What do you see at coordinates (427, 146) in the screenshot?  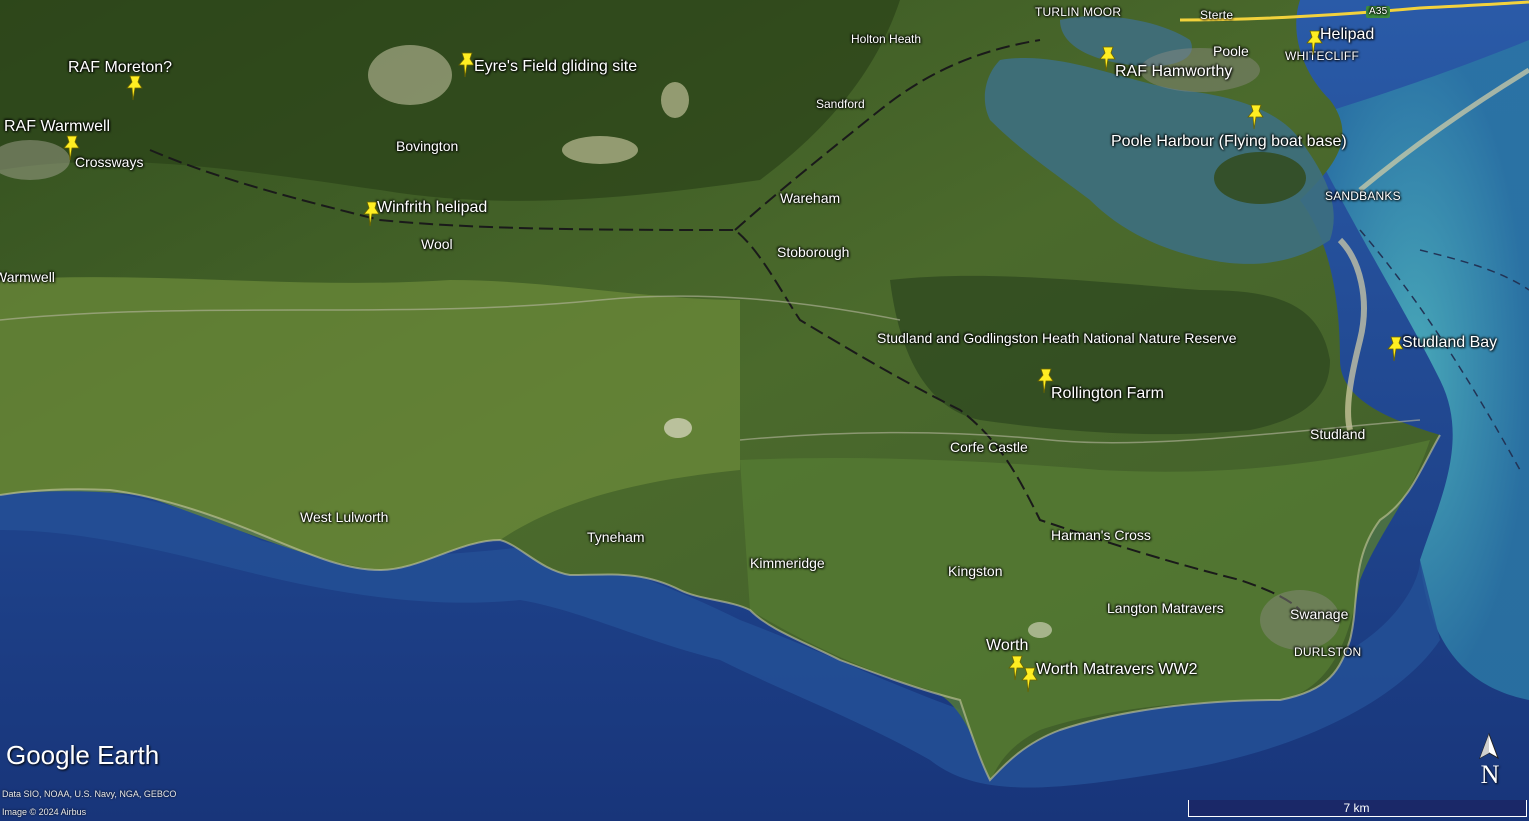 I see `place-label: Bovington` at bounding box center [427, 146].